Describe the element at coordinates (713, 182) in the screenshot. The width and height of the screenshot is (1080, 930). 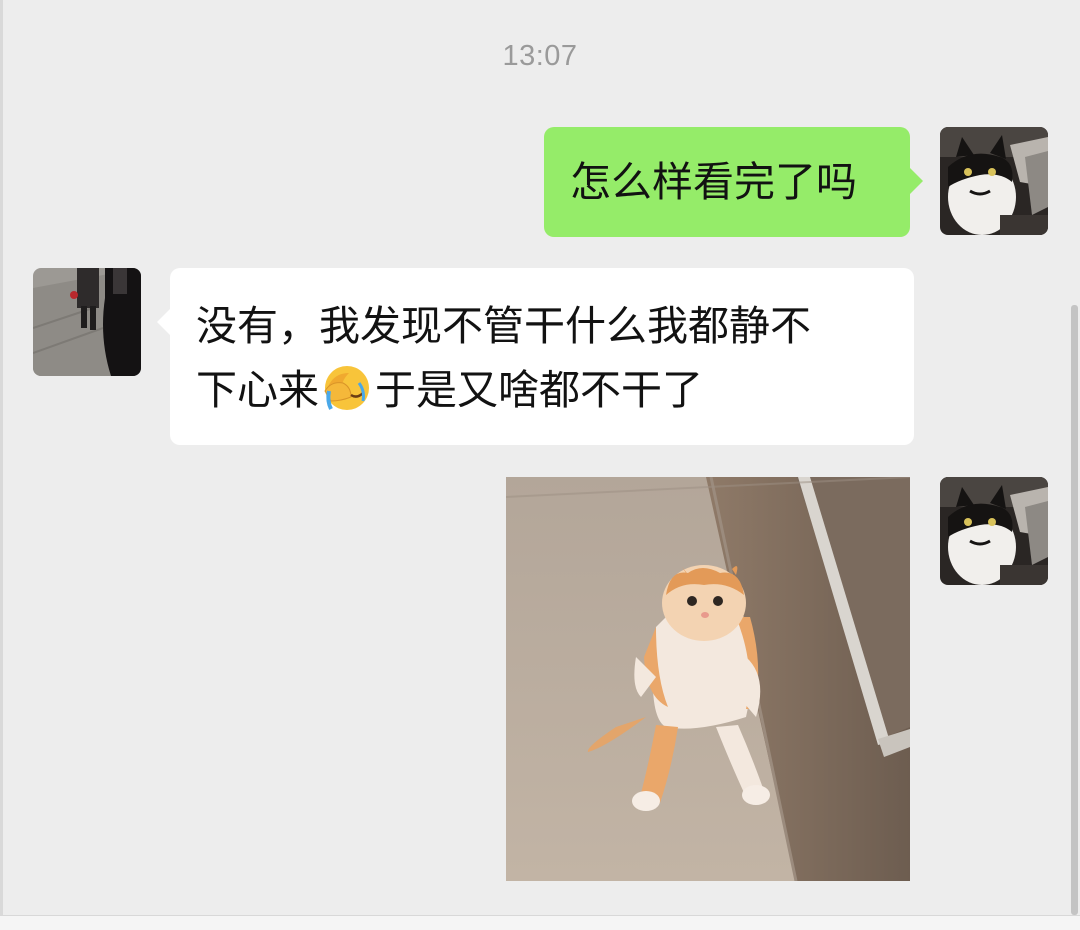
I see `message-text: 怎么样看完了吗` at that location.